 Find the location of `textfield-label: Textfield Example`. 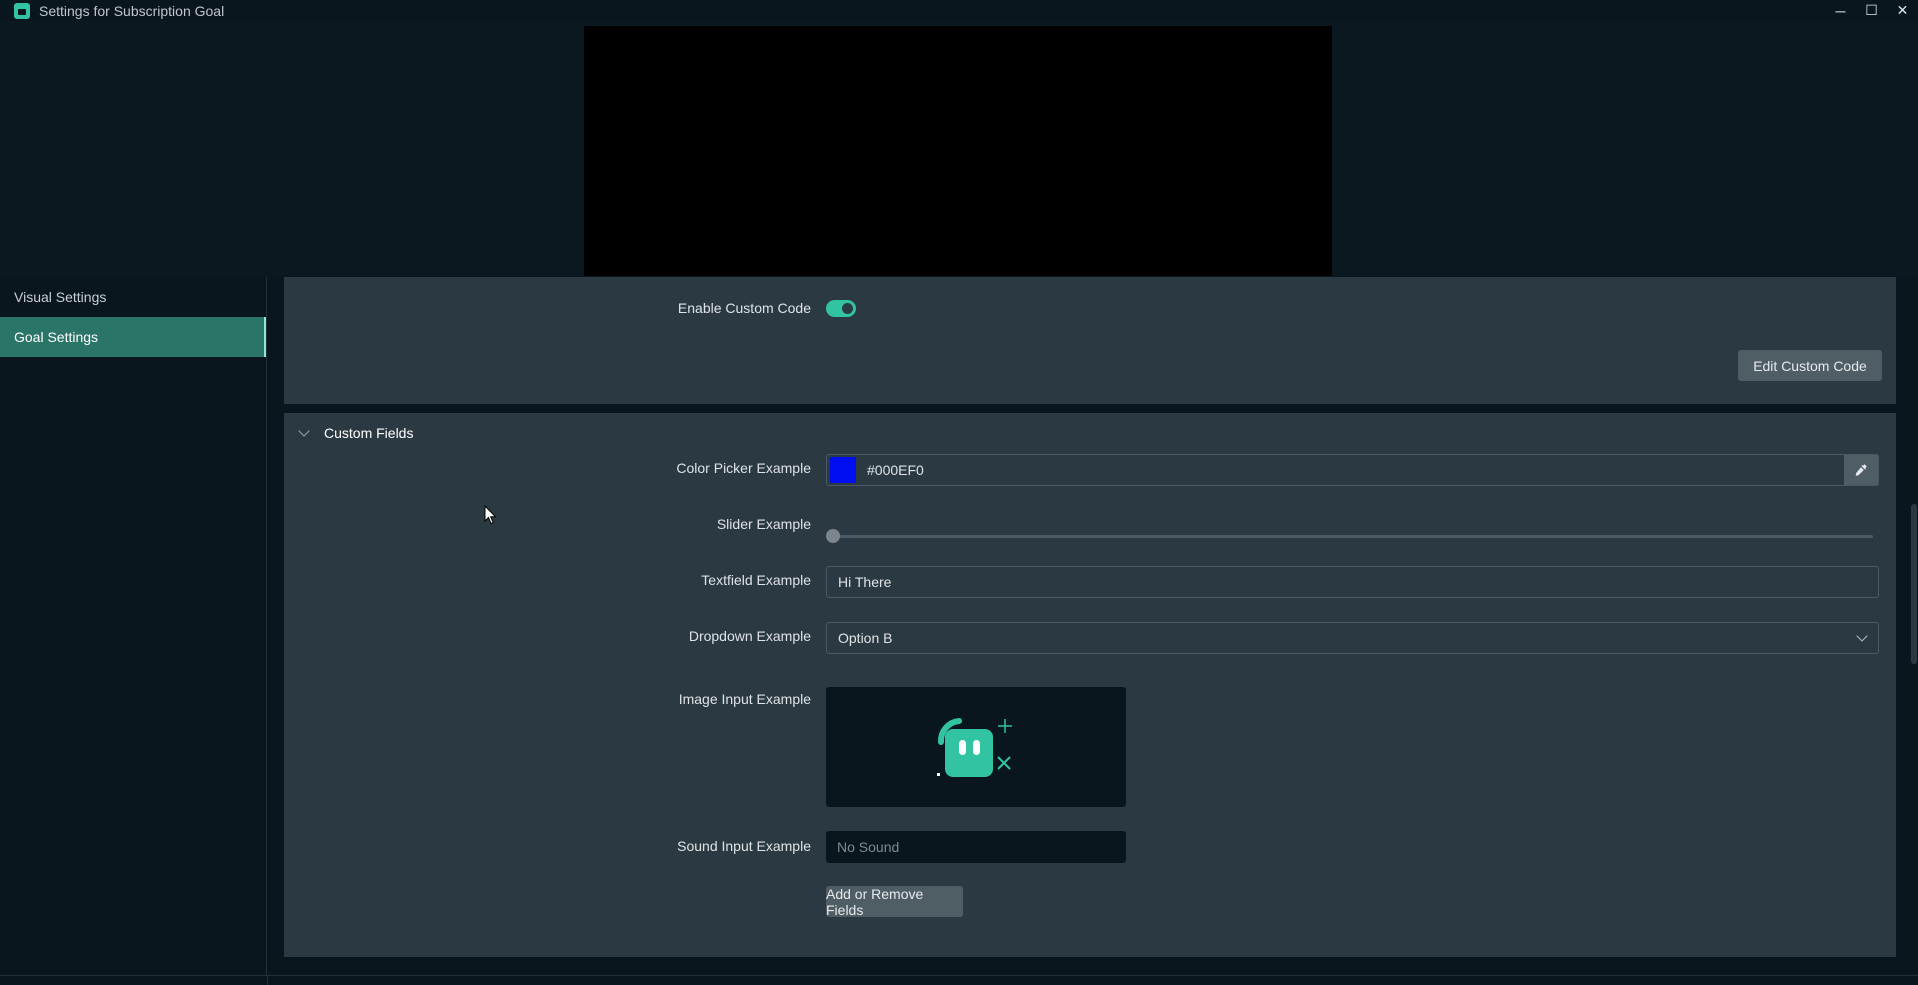

textfield-label: Textfield Example is located at coordinates (756, 580).